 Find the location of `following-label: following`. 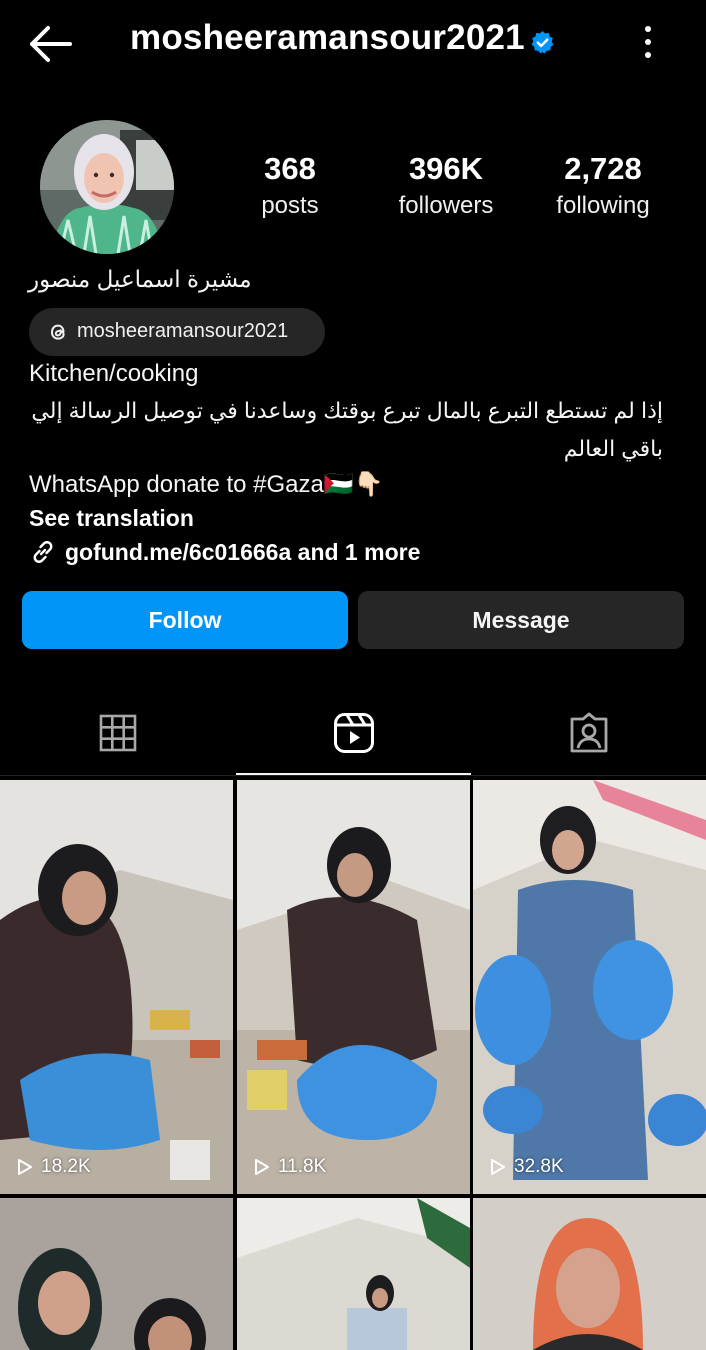

following-label: following is located at coordinates (603, 205).